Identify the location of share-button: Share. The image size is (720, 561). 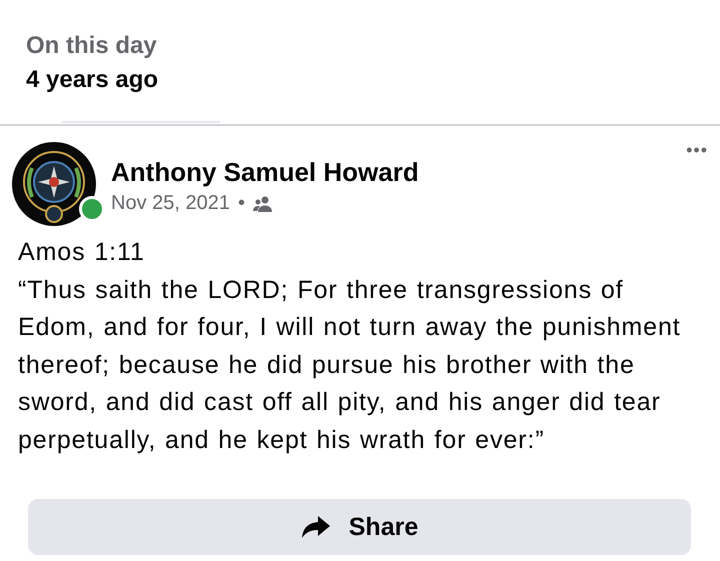
(359, 527).